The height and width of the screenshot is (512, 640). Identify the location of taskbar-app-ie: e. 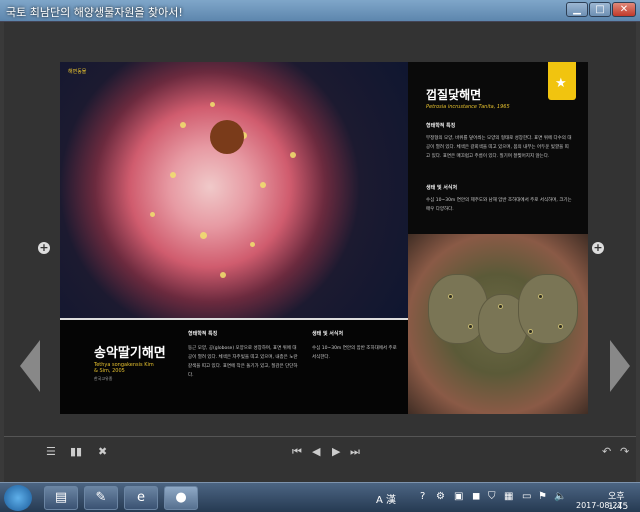
(141, 498).